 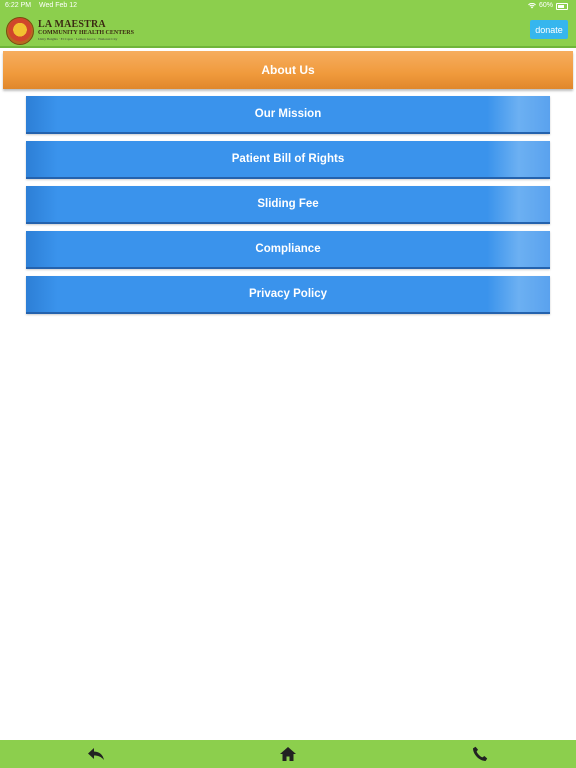 I want to click on battery-percent: 60%, so click(x=545, y=5).